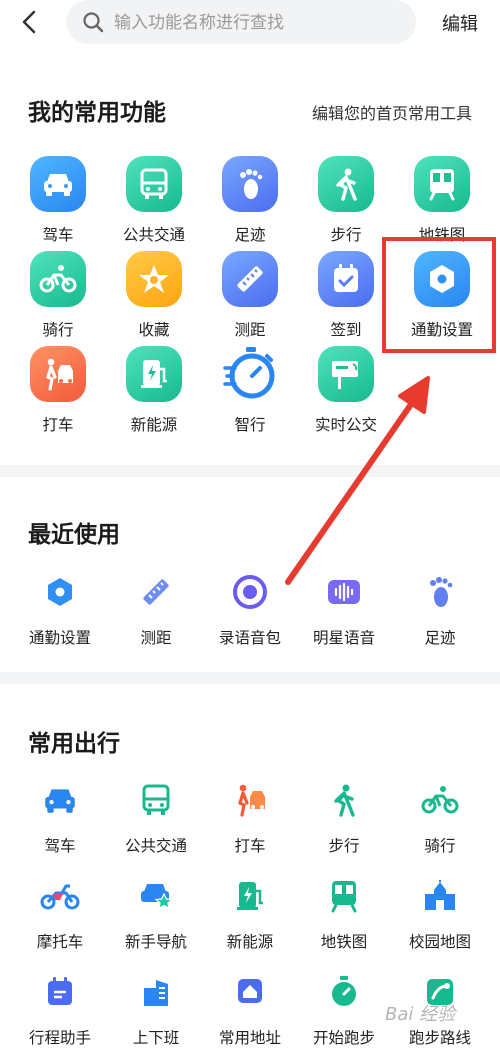 This screenshot has height=1048, width=500. What do you see at coordinates (154, 279) in the screenshot?
I see `star-icon` at bounding box center [154, 279].